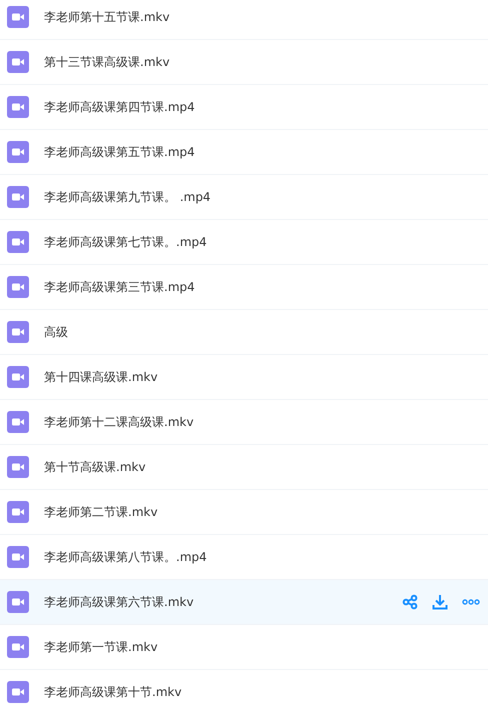  I want to click on file-name: 第十四课高级课.mkv, so click(101, 377).